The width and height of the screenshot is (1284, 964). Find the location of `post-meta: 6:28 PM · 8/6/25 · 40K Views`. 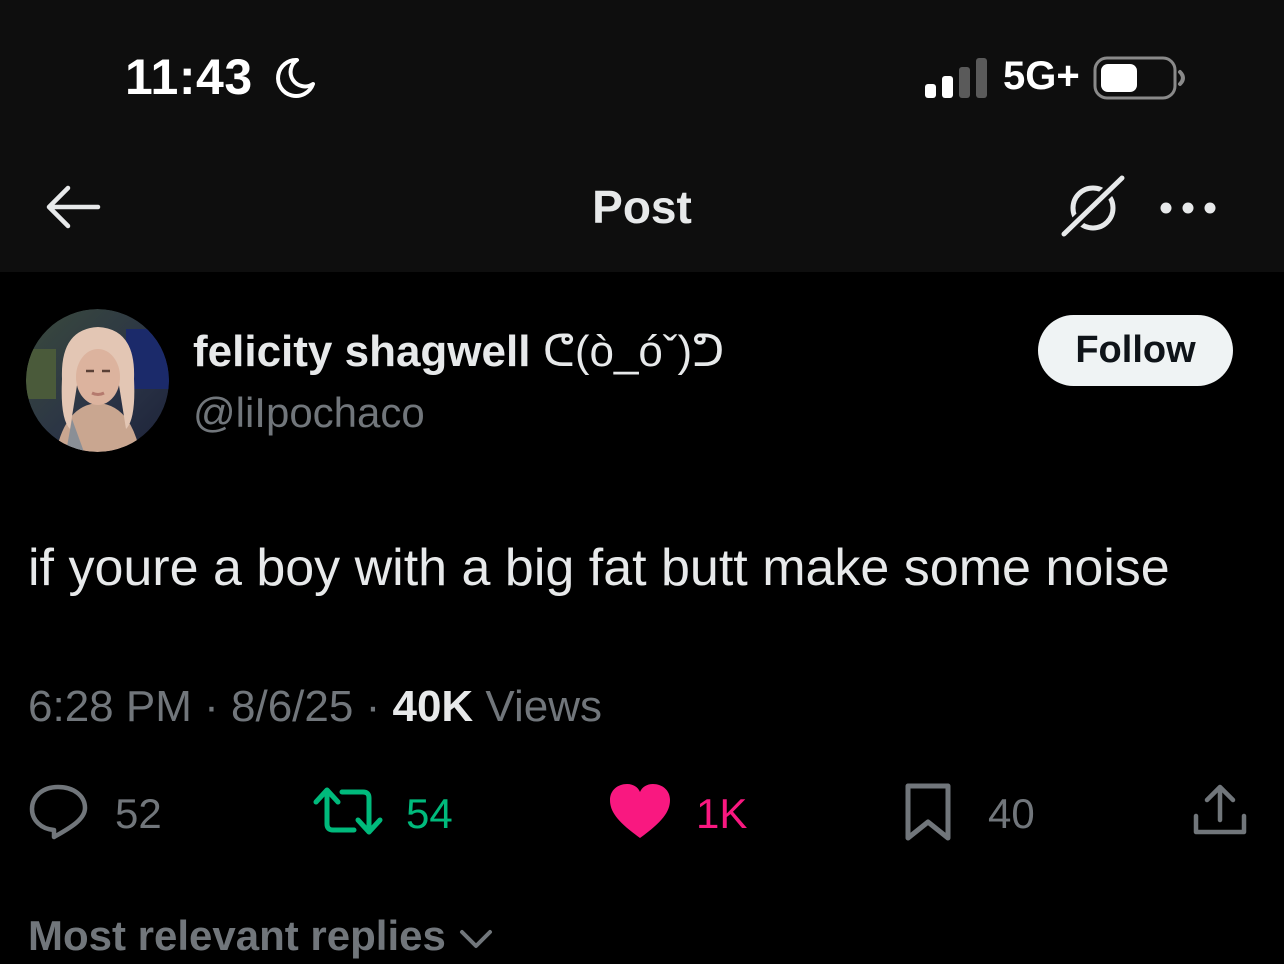

post-meta: 6:28 PM · 8/6/25 · 40K Views is located at coordinates (315, 707).